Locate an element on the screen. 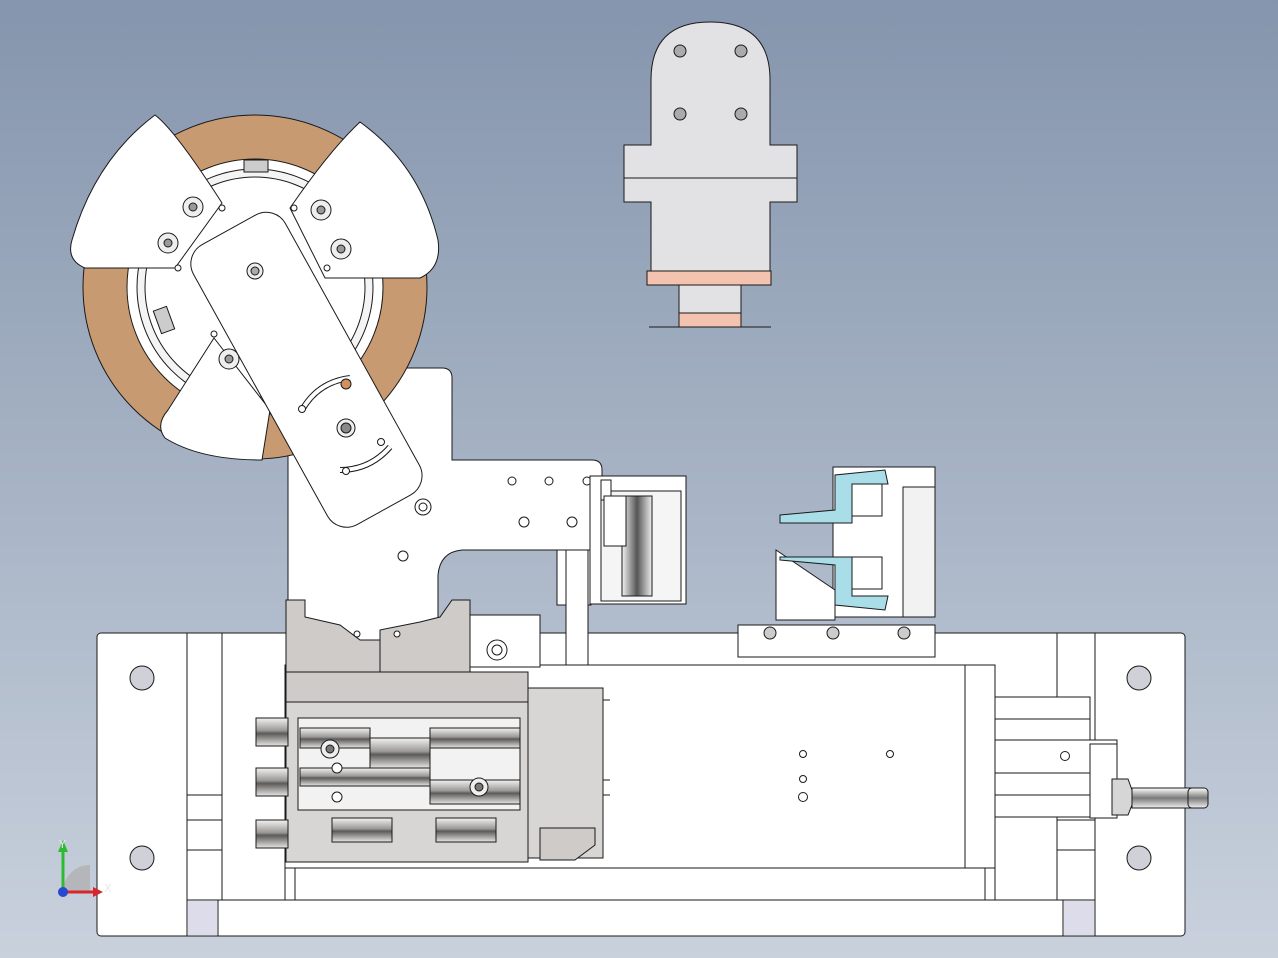  valve-block is located at coordinates (432, 767).